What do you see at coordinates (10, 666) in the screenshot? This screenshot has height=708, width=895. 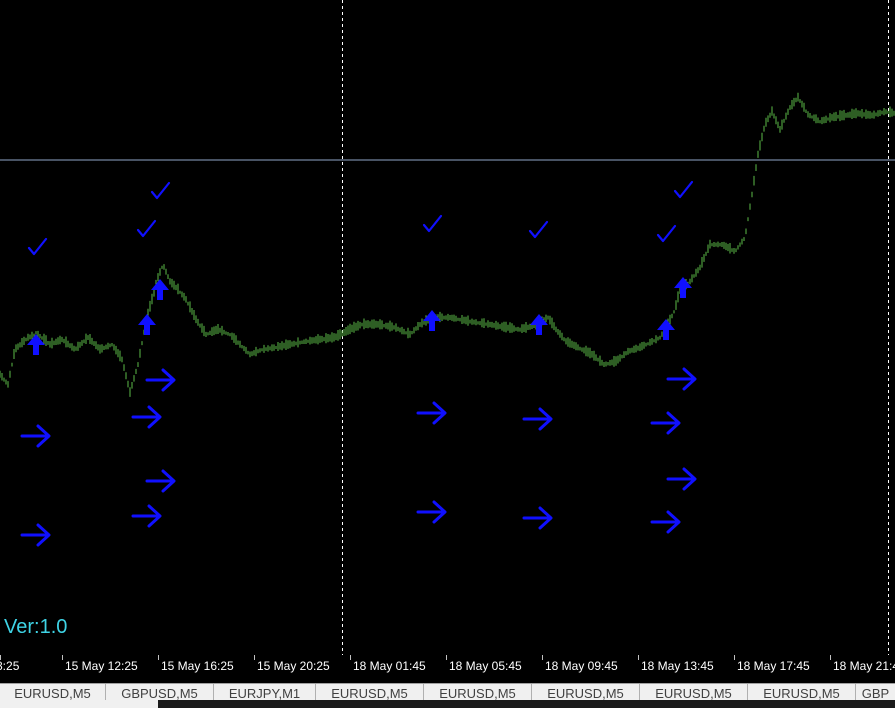 I see `time-axis-label: y 08:25` at bounding box center [10, 666].